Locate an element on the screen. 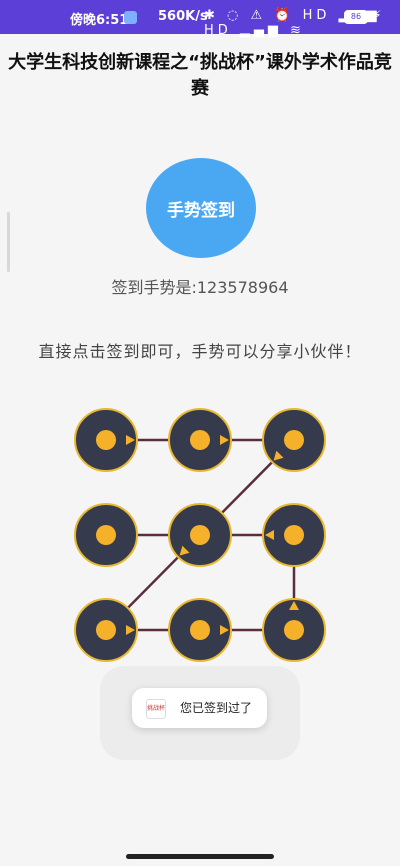  gesture-code-text: 签到手势是:123578964 is located at coordinates (200, 287).